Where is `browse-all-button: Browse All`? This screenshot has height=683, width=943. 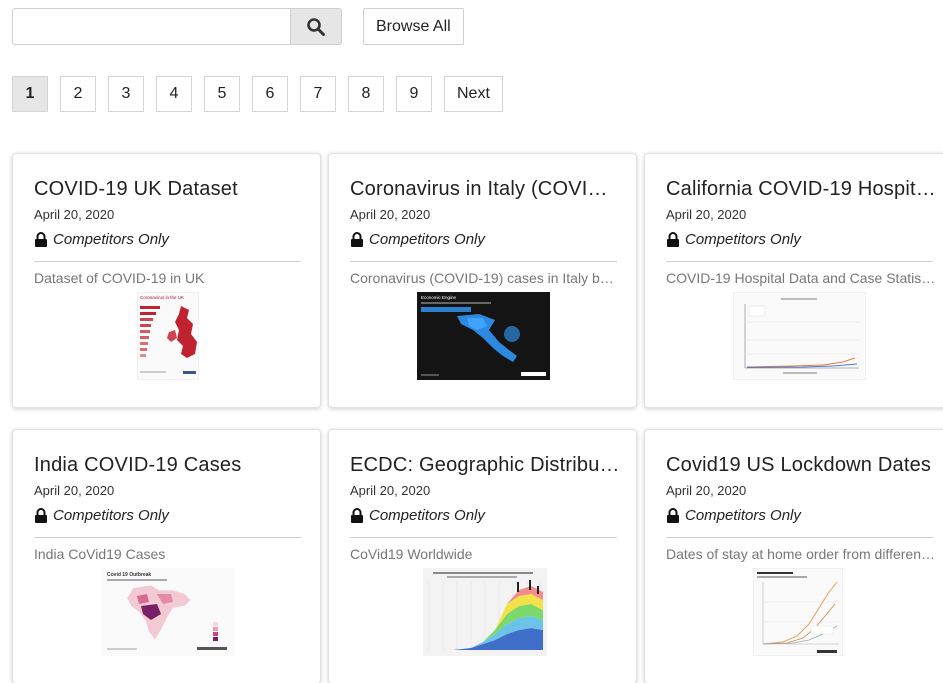
browse-all-button: Browse All is located at coordinates (413, 26).